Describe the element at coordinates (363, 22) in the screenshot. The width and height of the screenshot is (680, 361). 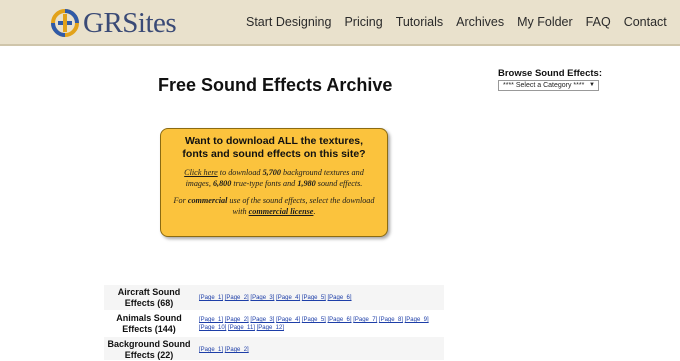
I see `nav-pricing: Pricing` at that location.